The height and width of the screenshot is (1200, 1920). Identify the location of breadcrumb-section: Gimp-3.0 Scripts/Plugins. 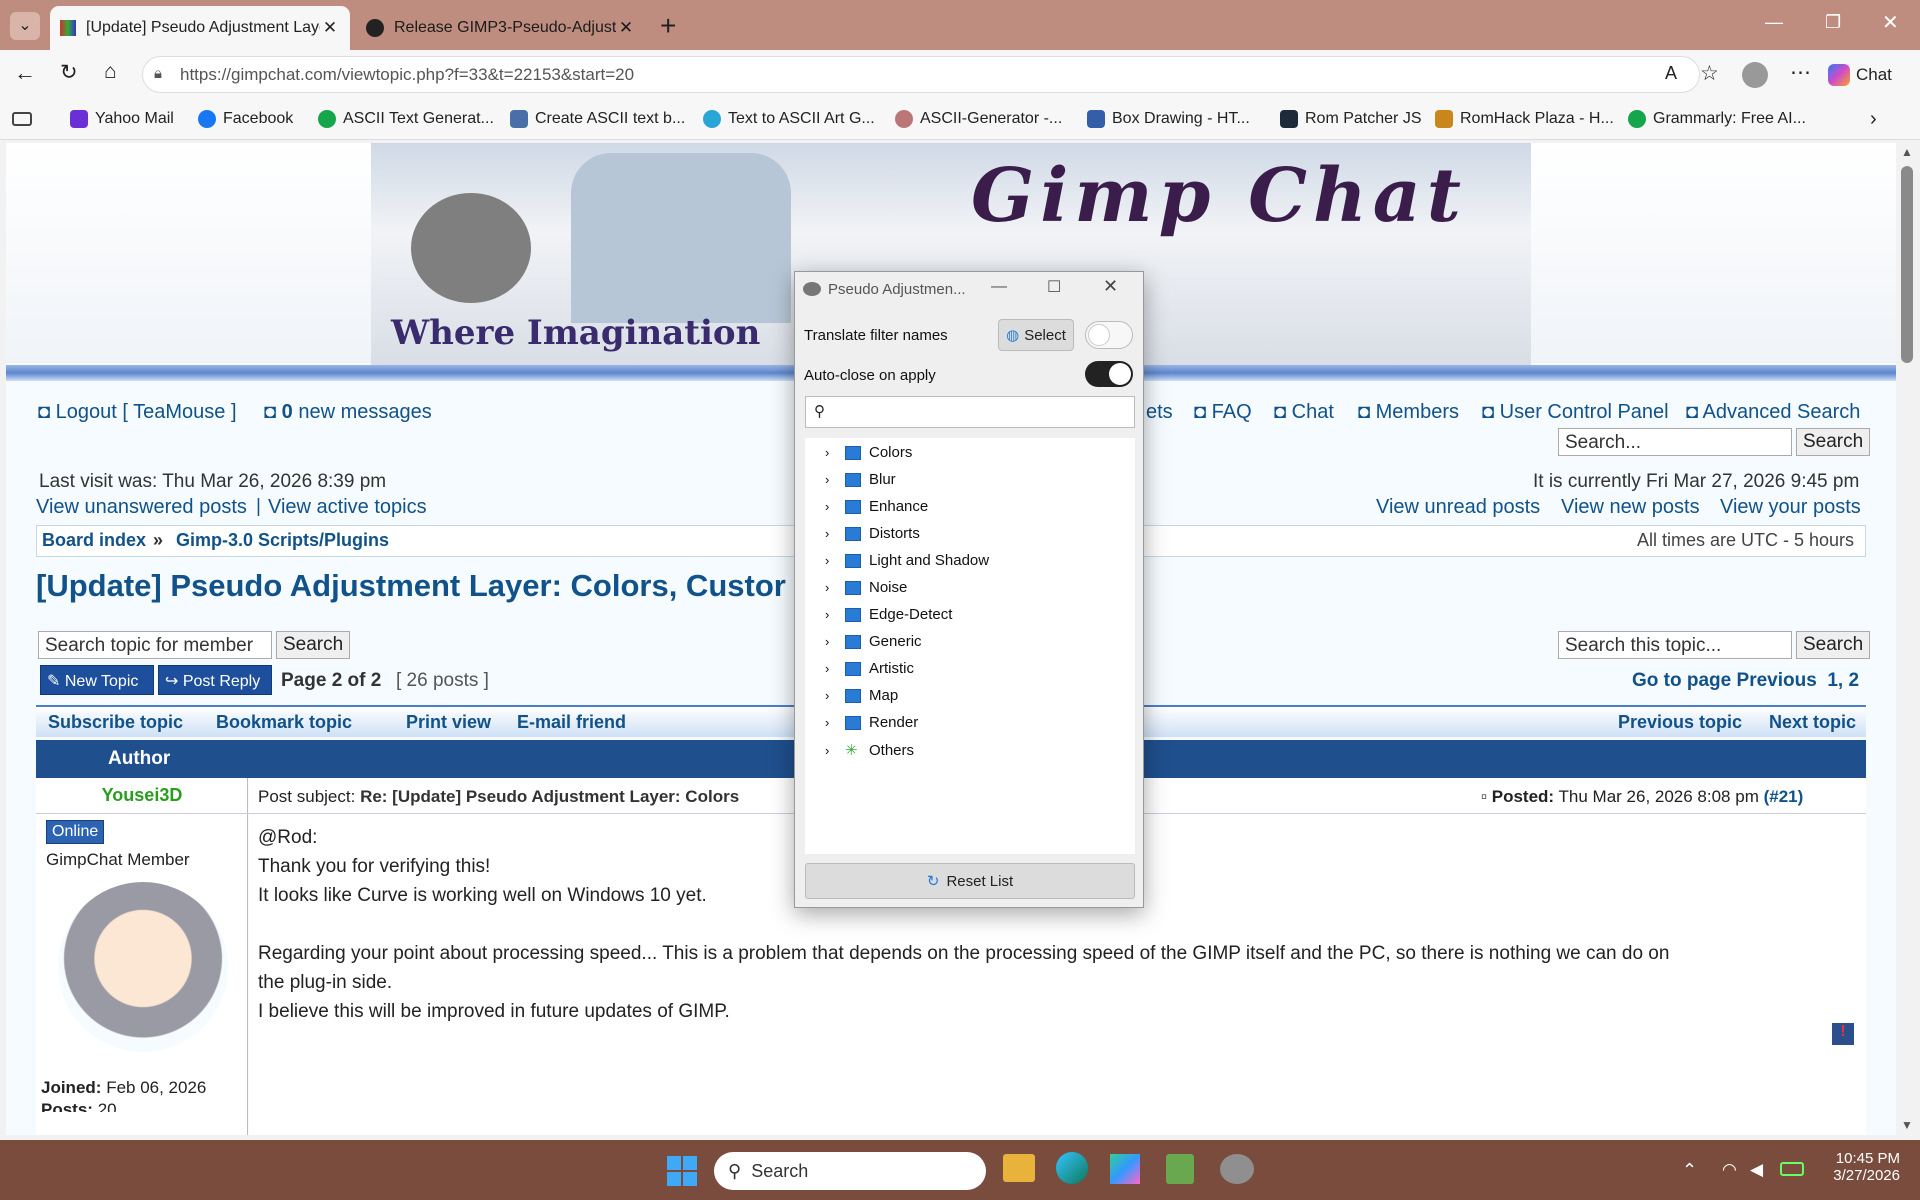
(282, 540).